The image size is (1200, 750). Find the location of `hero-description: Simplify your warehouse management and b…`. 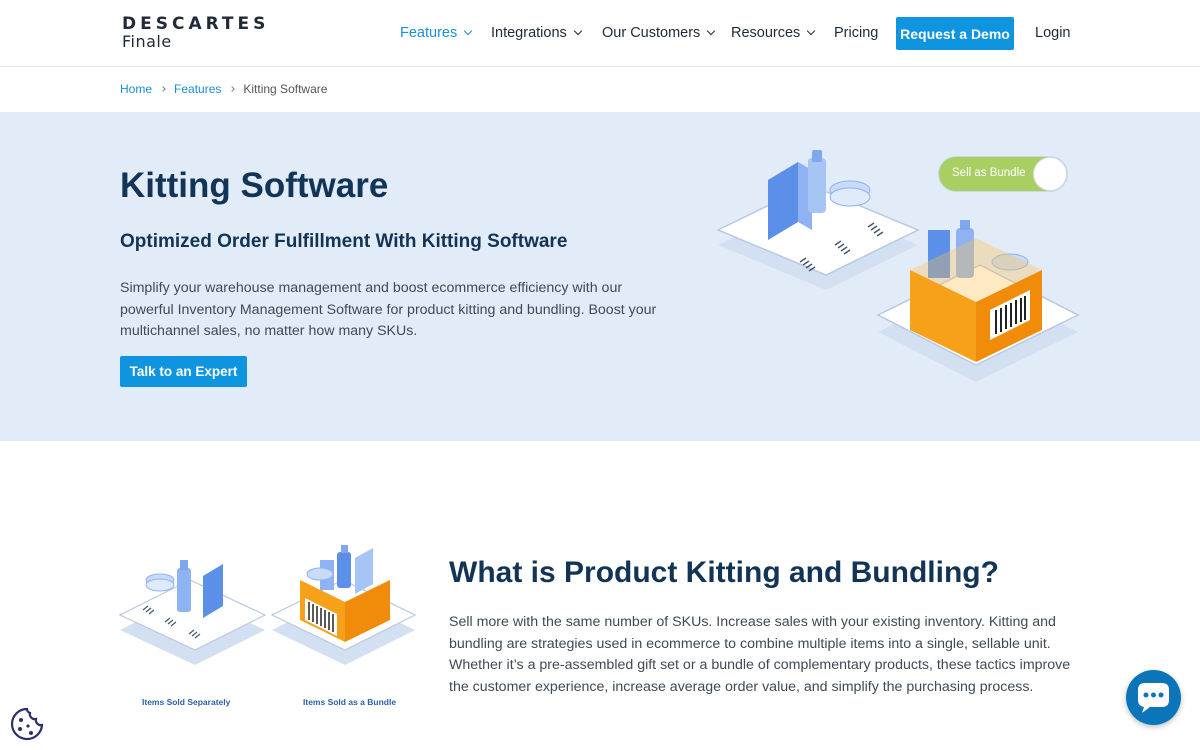

hero-description: Simplify your warehouse management and b… is located at coordinates (388, 309).